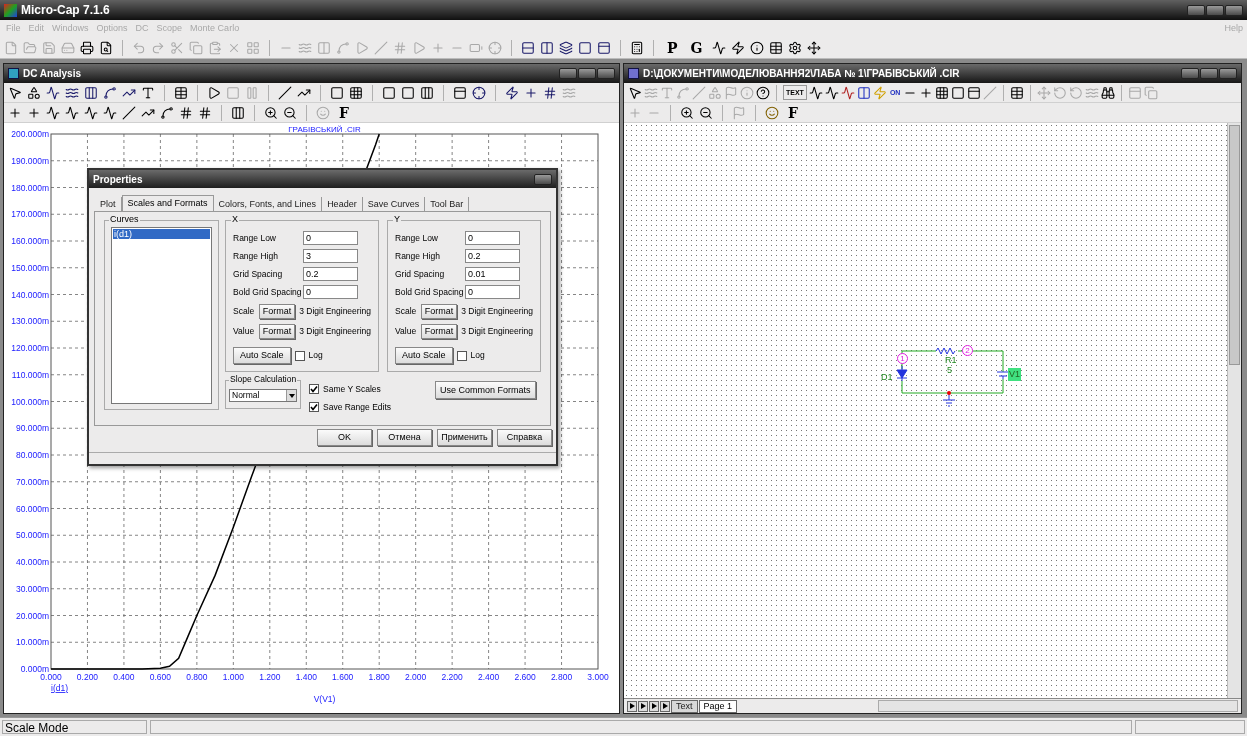  What do you see at coordinates (32, 615) in the screenshot?
I see `y-tick-label: 20.000m` at bounding box center [32, 615].